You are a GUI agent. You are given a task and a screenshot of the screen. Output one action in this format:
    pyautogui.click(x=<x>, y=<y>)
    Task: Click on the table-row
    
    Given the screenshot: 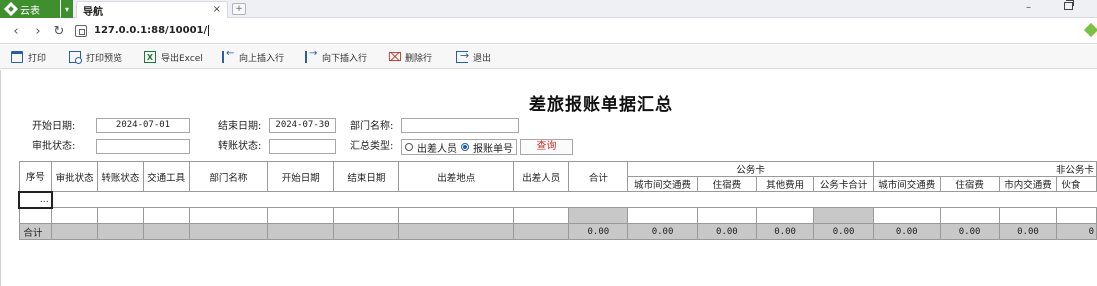 What is the action you would take?
    pyautogui.click(x=557, y=215)
    